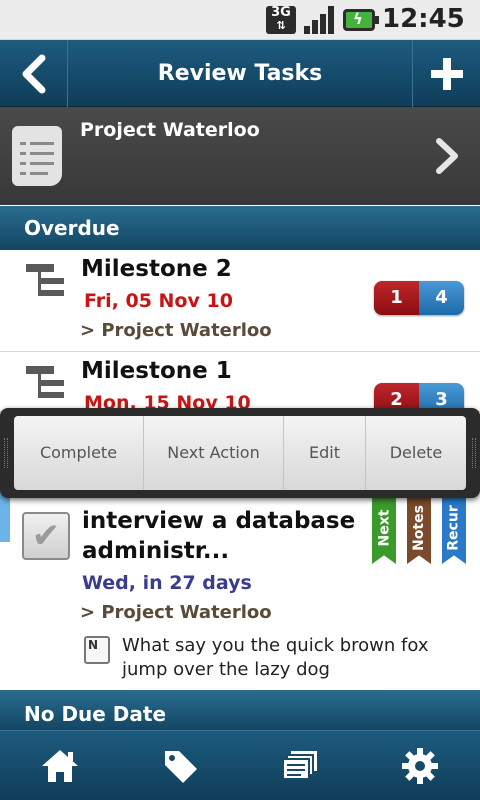  I want to click on list-document-icon, so click(37, 156).